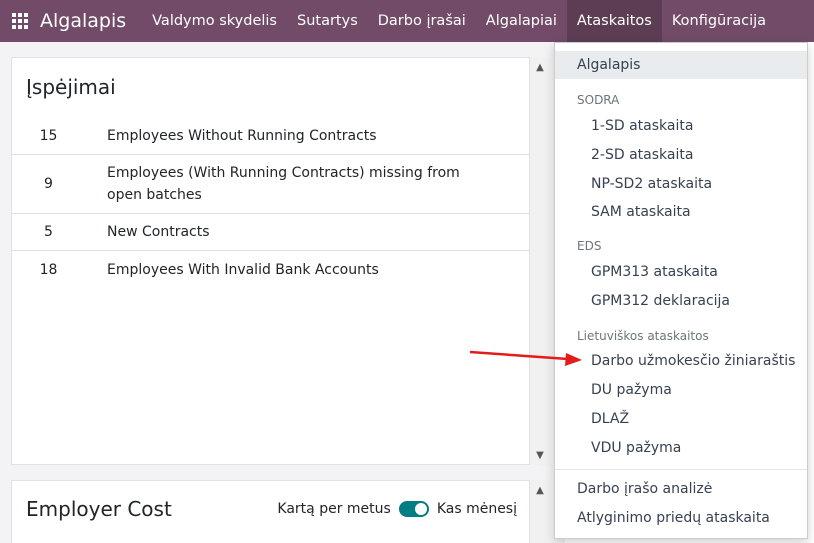 This screenshot has width=814, height=543. I want to click on warning-row: 15 Employees Without Running Contracts, so click(270, 136).